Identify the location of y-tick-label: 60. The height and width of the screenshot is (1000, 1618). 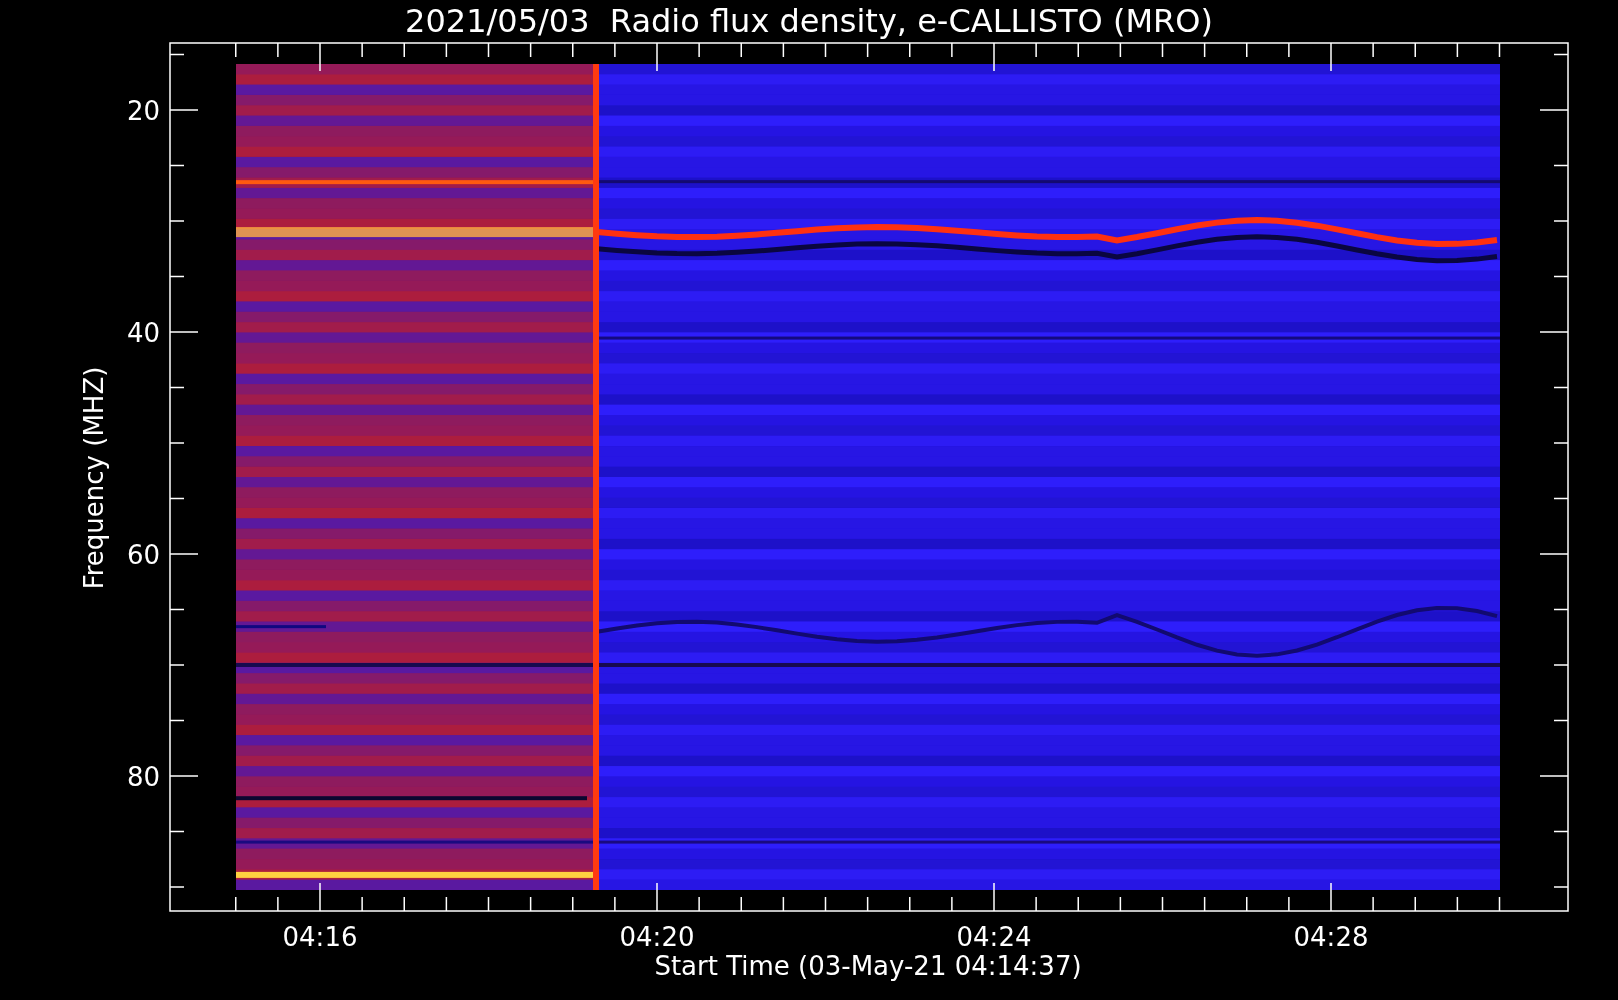
(143, 555).